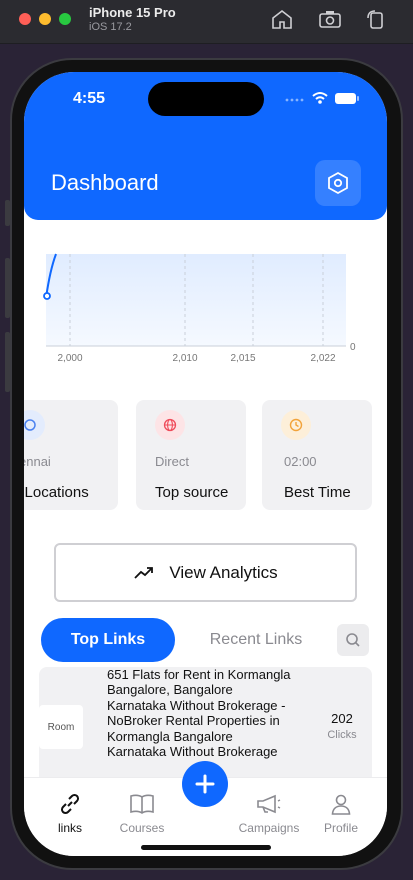 This screenshot has height=880, width=413. What do you see at coordinates (192, 492) in the screenshot?
I see `stat-label: Top source` at bounding box center [192, 492].